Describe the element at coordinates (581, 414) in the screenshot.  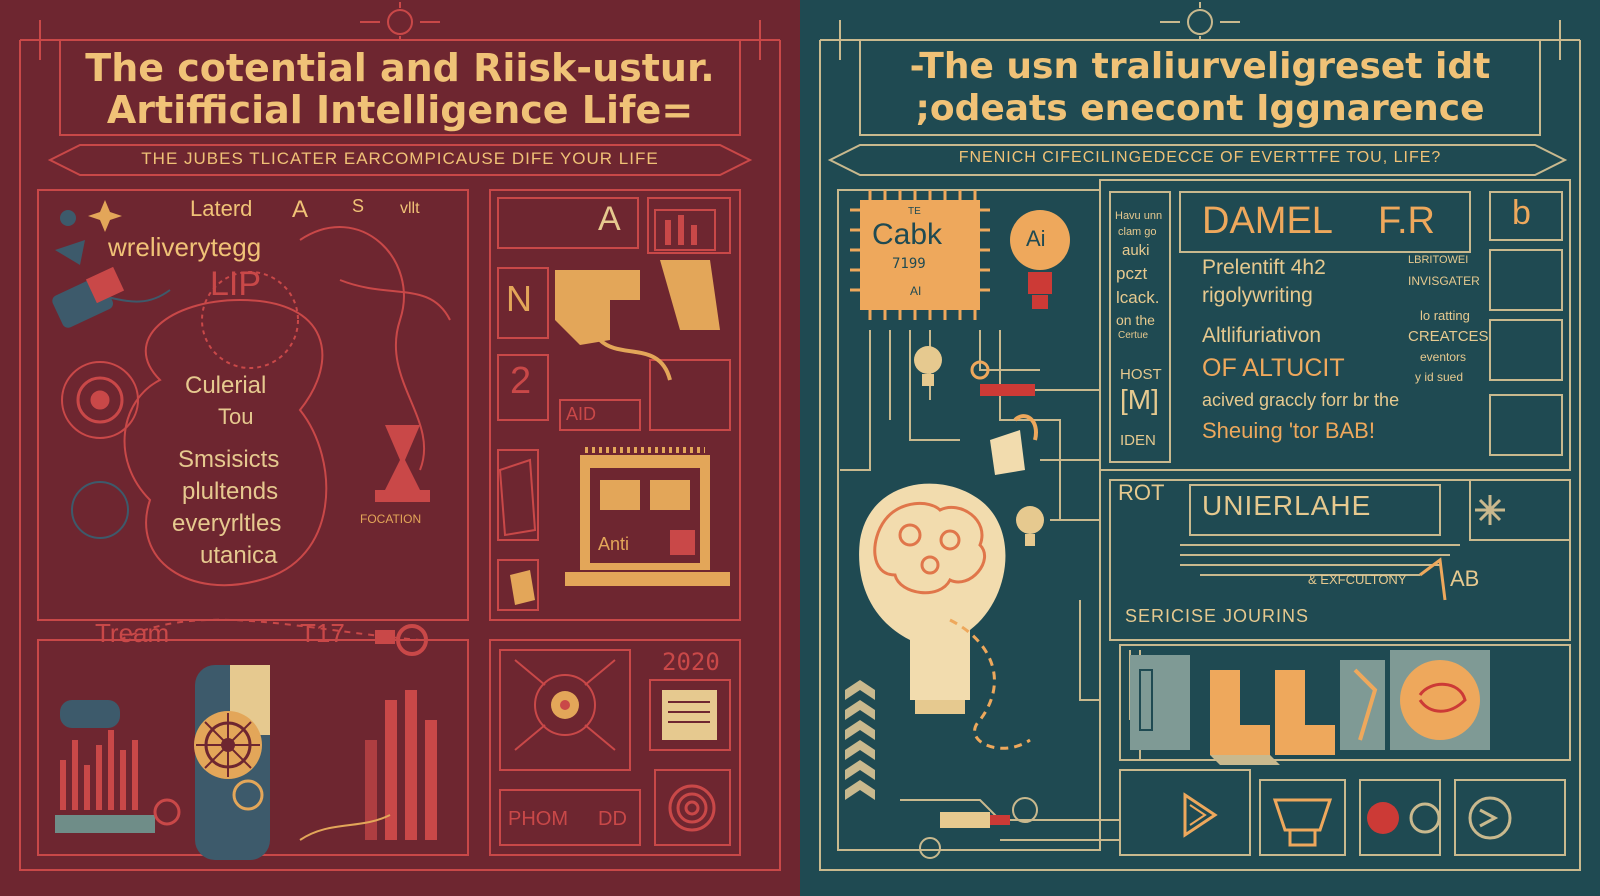
I see `left-box-aid: AID` at that location.